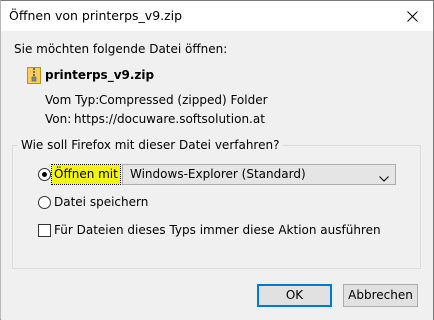 This screenshot has height=320, width=434. Describe the element at coordinates (44, 230) in the screenshot. I see `always-do-checkbox` at that location.